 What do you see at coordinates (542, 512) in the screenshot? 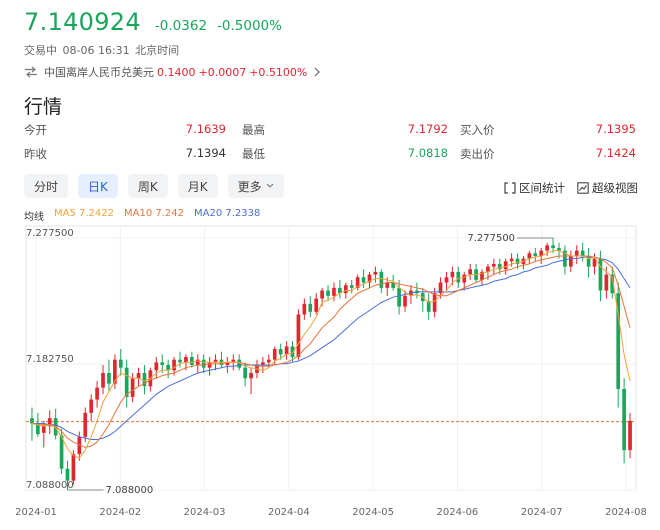
I see `x-tick-label: 2024-07` at bounding box center [542, 512].